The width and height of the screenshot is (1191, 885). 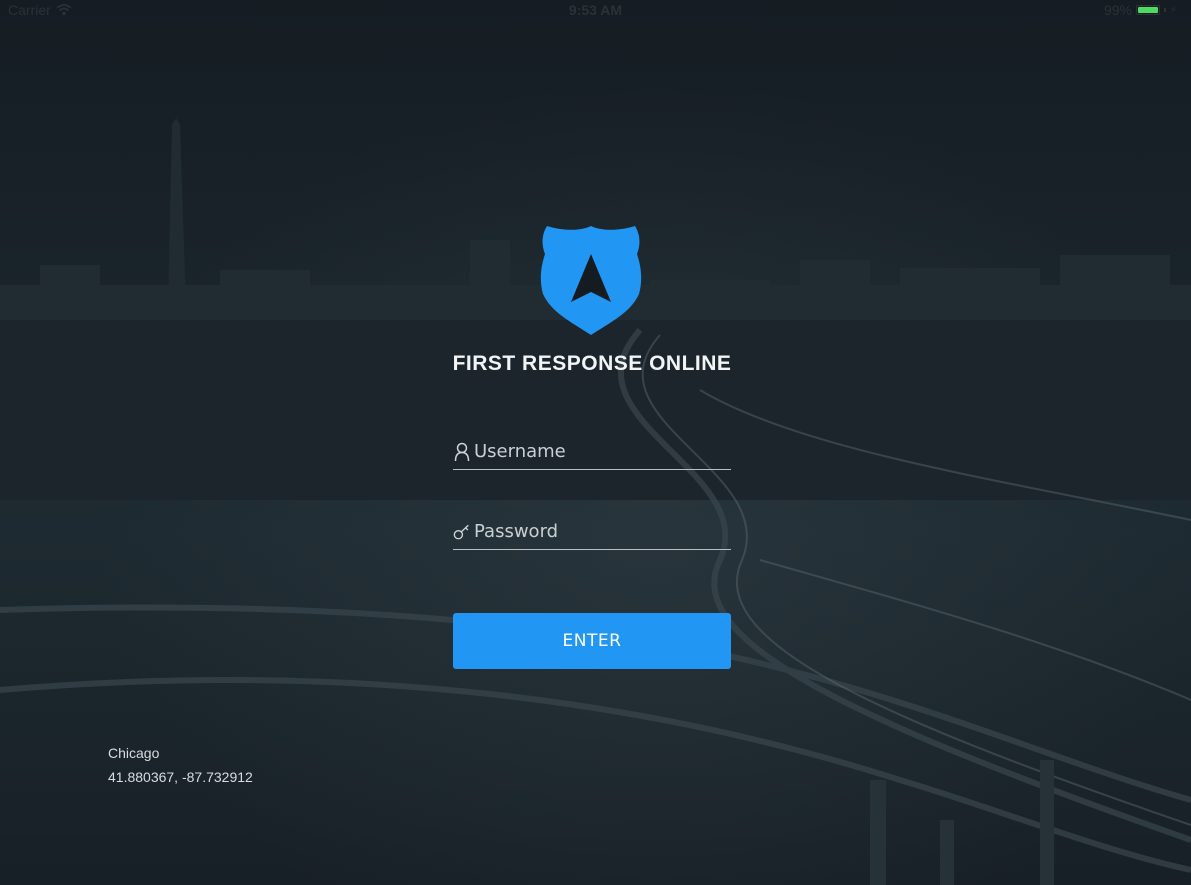 I want to click on bolt-icon: ⚡, so click(x=1173, y=10).